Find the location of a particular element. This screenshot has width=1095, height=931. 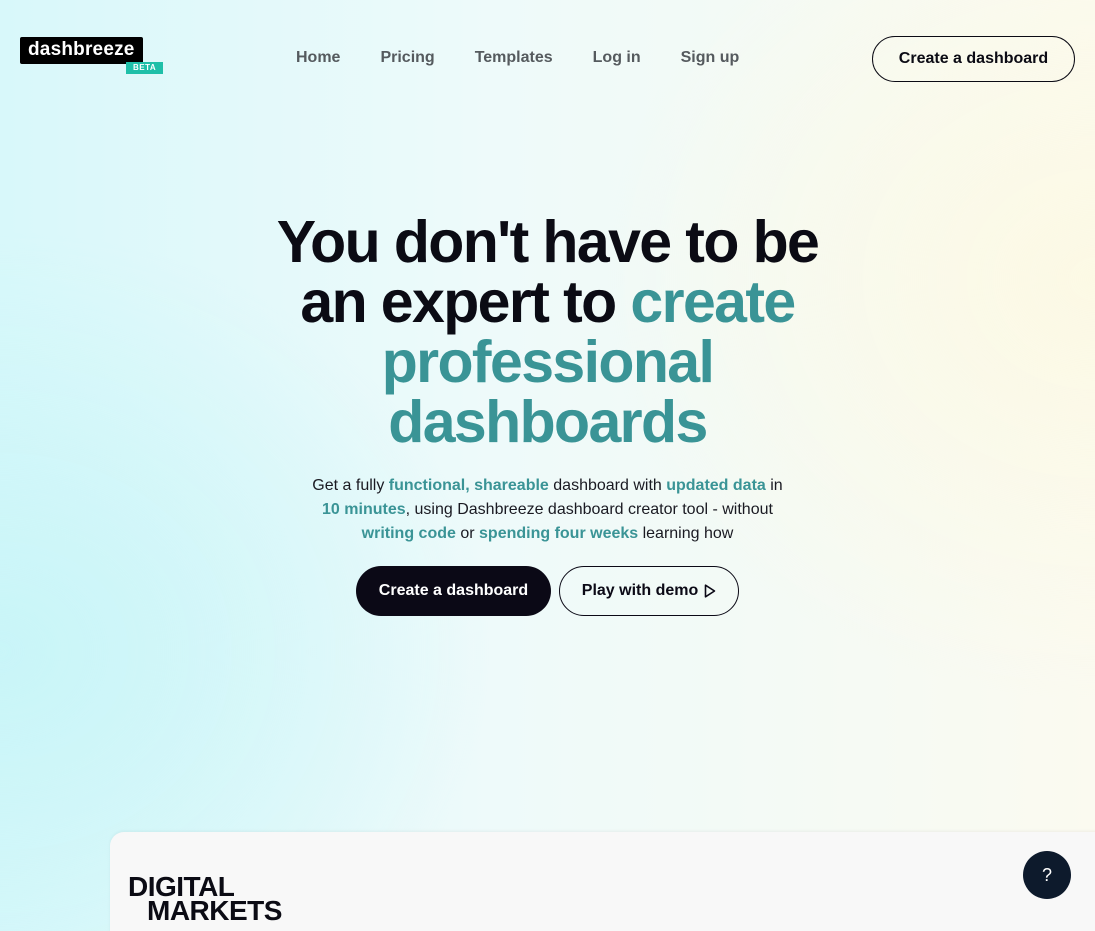

main-nav: Home Pricing Templates Log in Sign up is located at coordinates (517, 58).